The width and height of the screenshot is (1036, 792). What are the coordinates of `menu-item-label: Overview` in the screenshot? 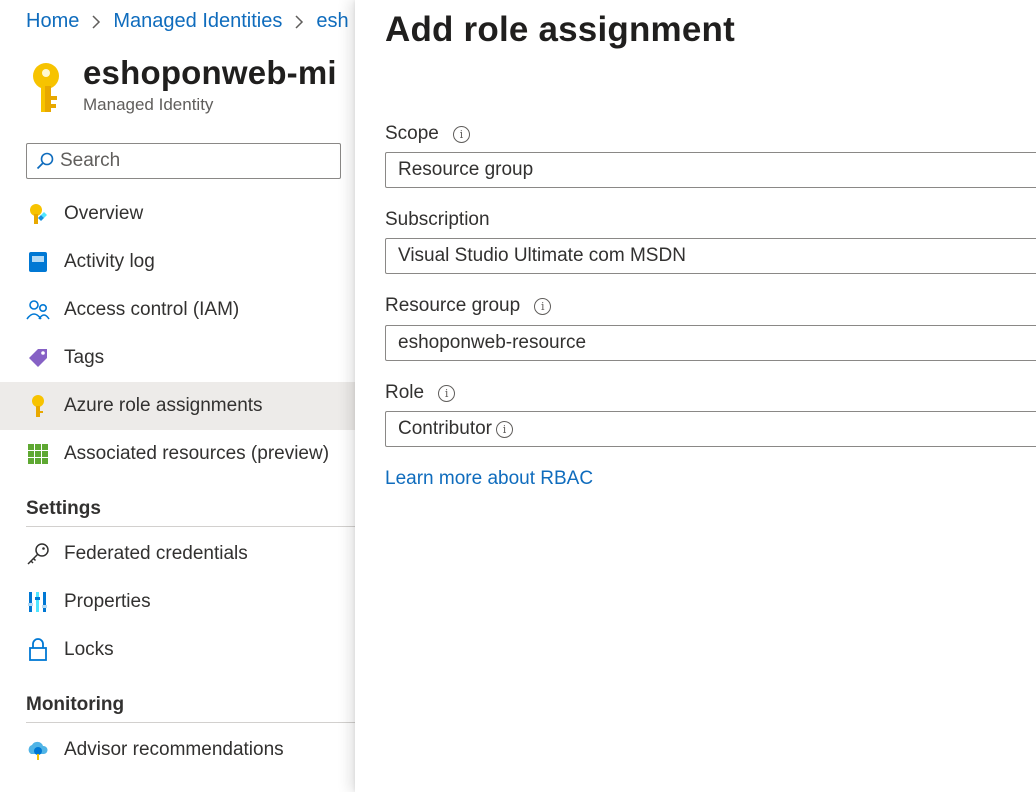 It's located at (104, 213).